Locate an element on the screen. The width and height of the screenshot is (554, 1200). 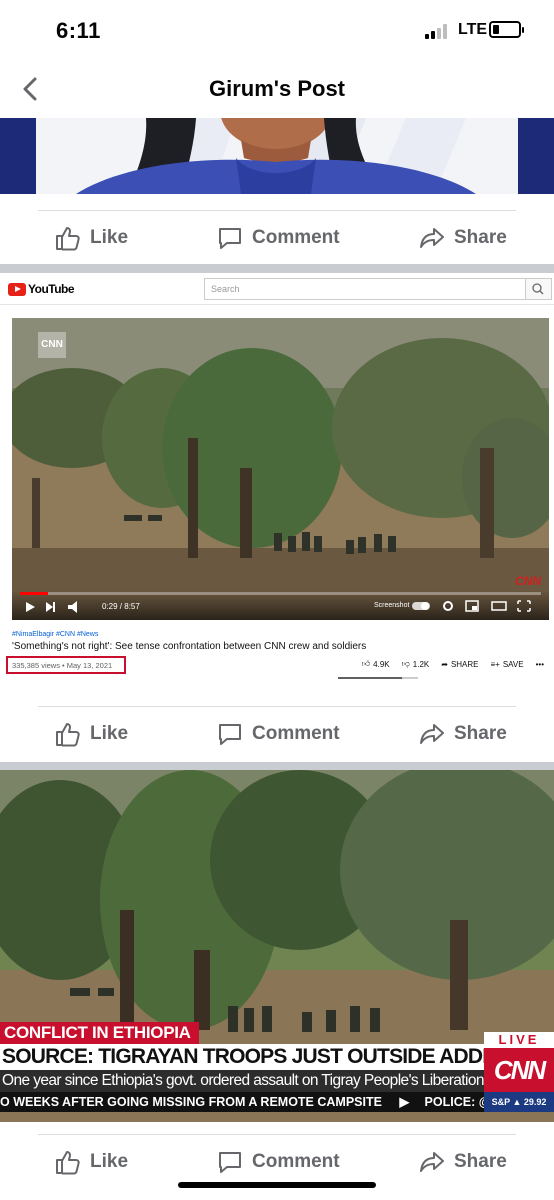
home-indicator is located at coordinates (277, 1185).